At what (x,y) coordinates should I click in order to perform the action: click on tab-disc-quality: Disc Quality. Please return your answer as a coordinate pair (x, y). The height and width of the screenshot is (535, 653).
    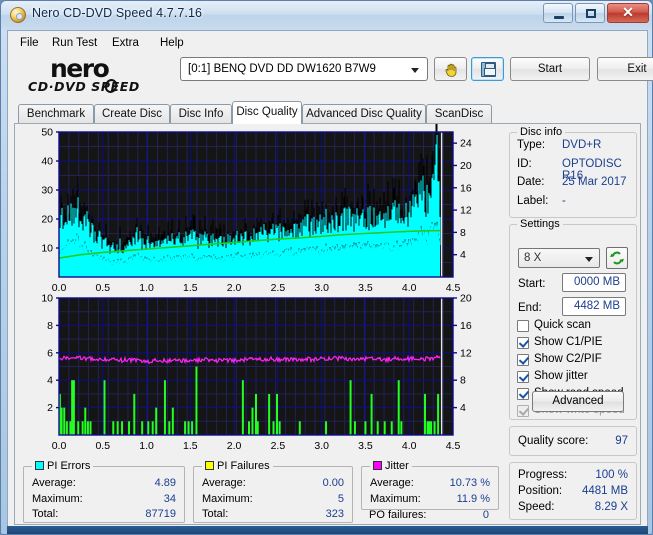
    Looking at the image, I should click on (267, 112).